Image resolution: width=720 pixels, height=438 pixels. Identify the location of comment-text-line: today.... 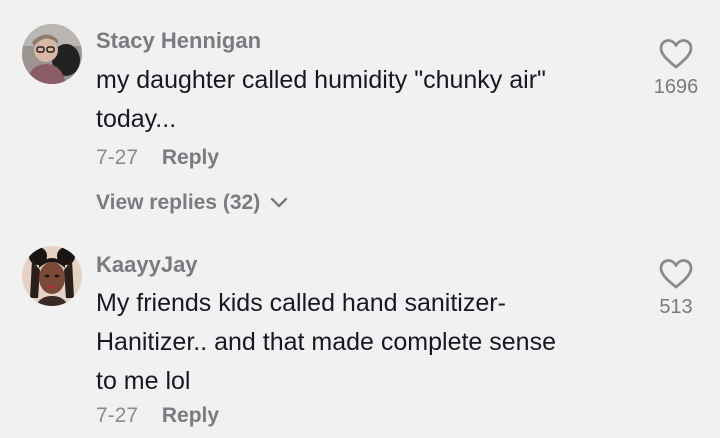
(136, 119).